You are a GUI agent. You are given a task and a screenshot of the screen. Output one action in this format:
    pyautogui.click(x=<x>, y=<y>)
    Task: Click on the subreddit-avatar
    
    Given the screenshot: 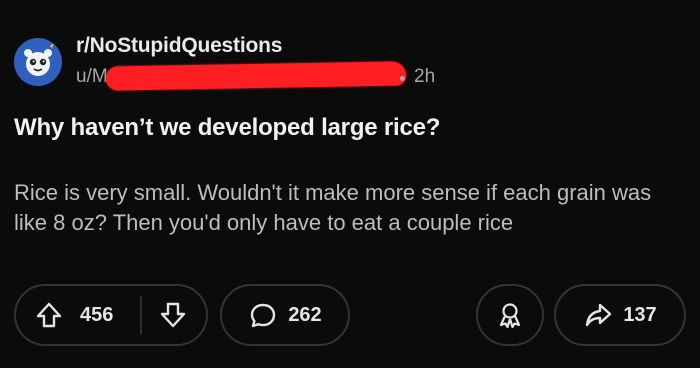 What is the action you would take?
    pyautogui.click(x=38, y=62)
    